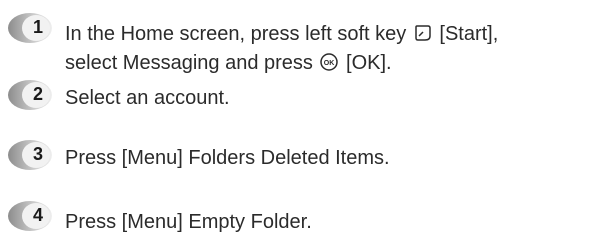 The image size is (595, 248). What do you see at coordinates (188, 222) in the screenshot?
I see `step-text: Press [Menu] Empty Folder.` at bounding box center [188, 222].